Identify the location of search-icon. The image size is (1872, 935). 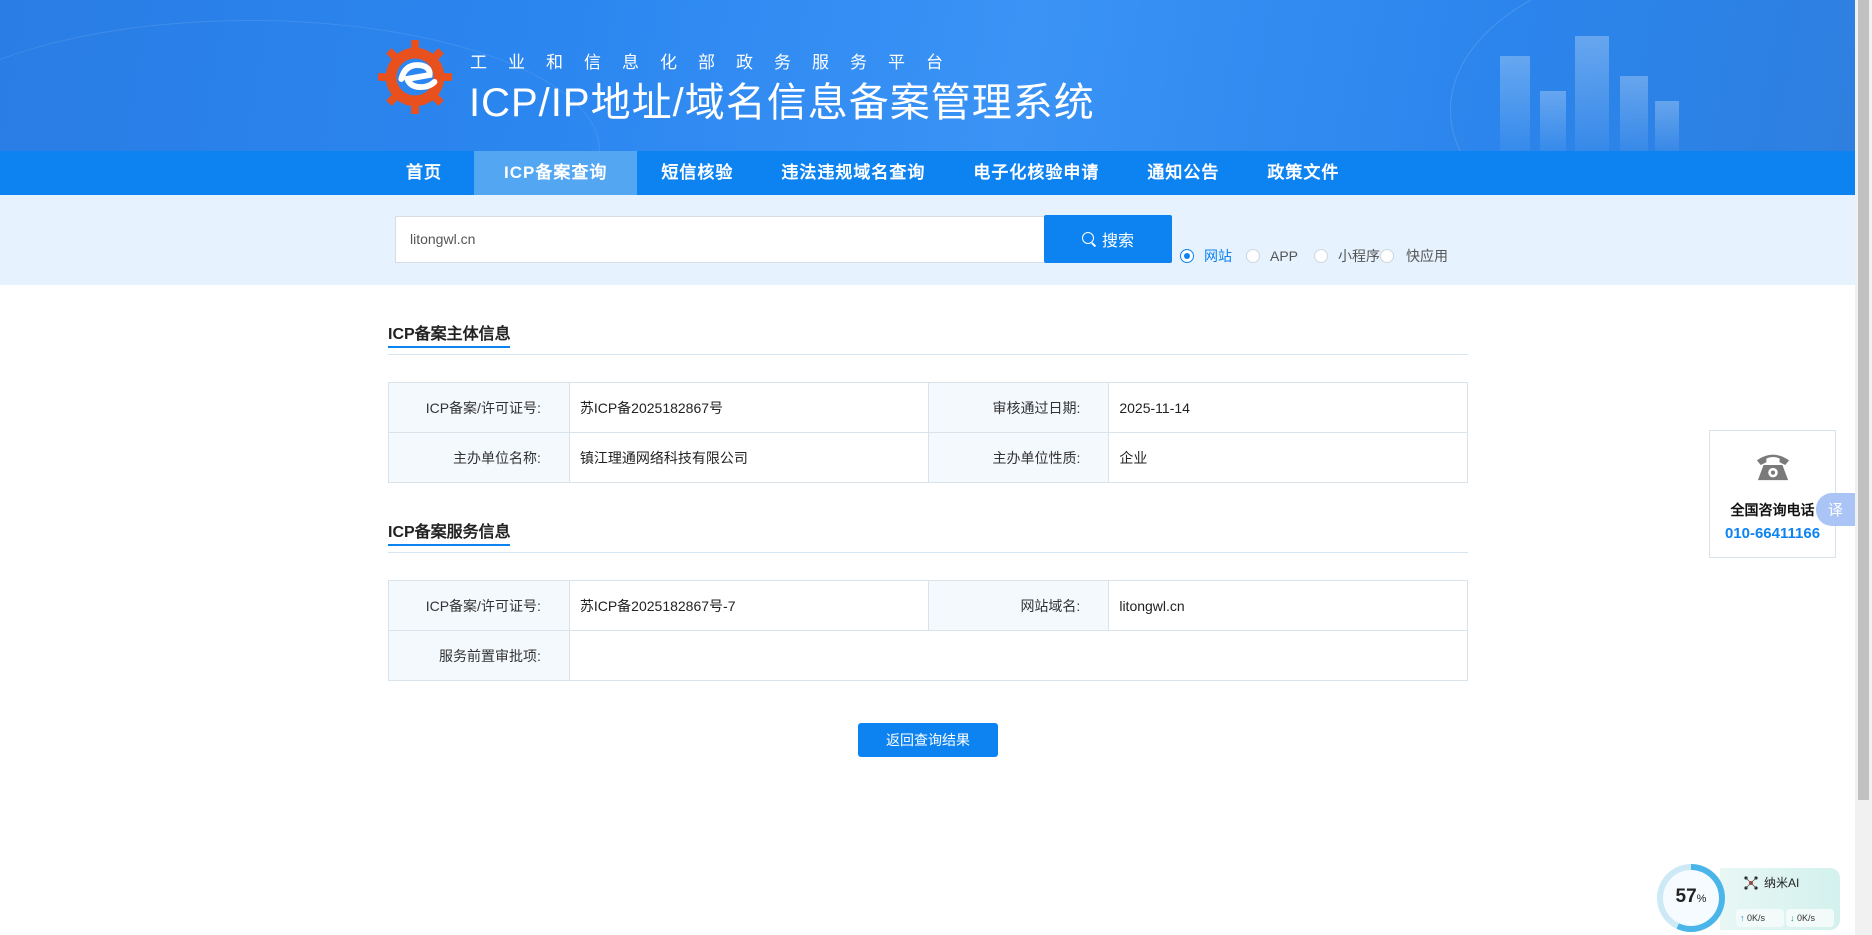
(1088, 239).